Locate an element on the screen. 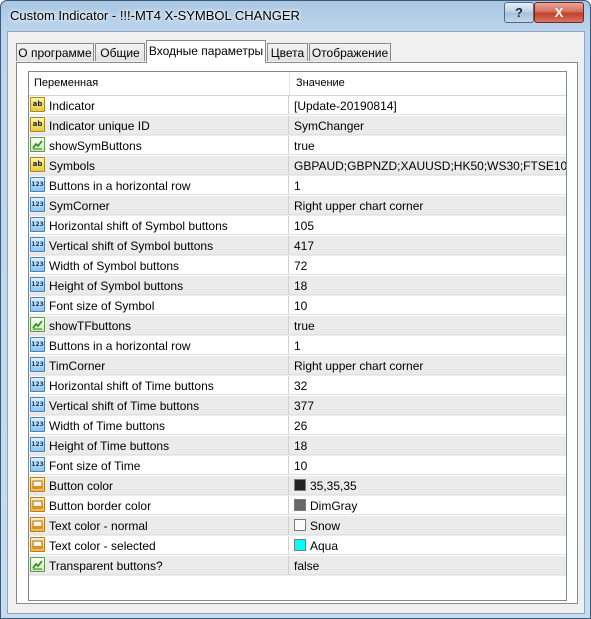 This screenshot has height=619, width=591. table-row: 123 TimCorner Right upper chart corner is located at coordinates (297, 366).